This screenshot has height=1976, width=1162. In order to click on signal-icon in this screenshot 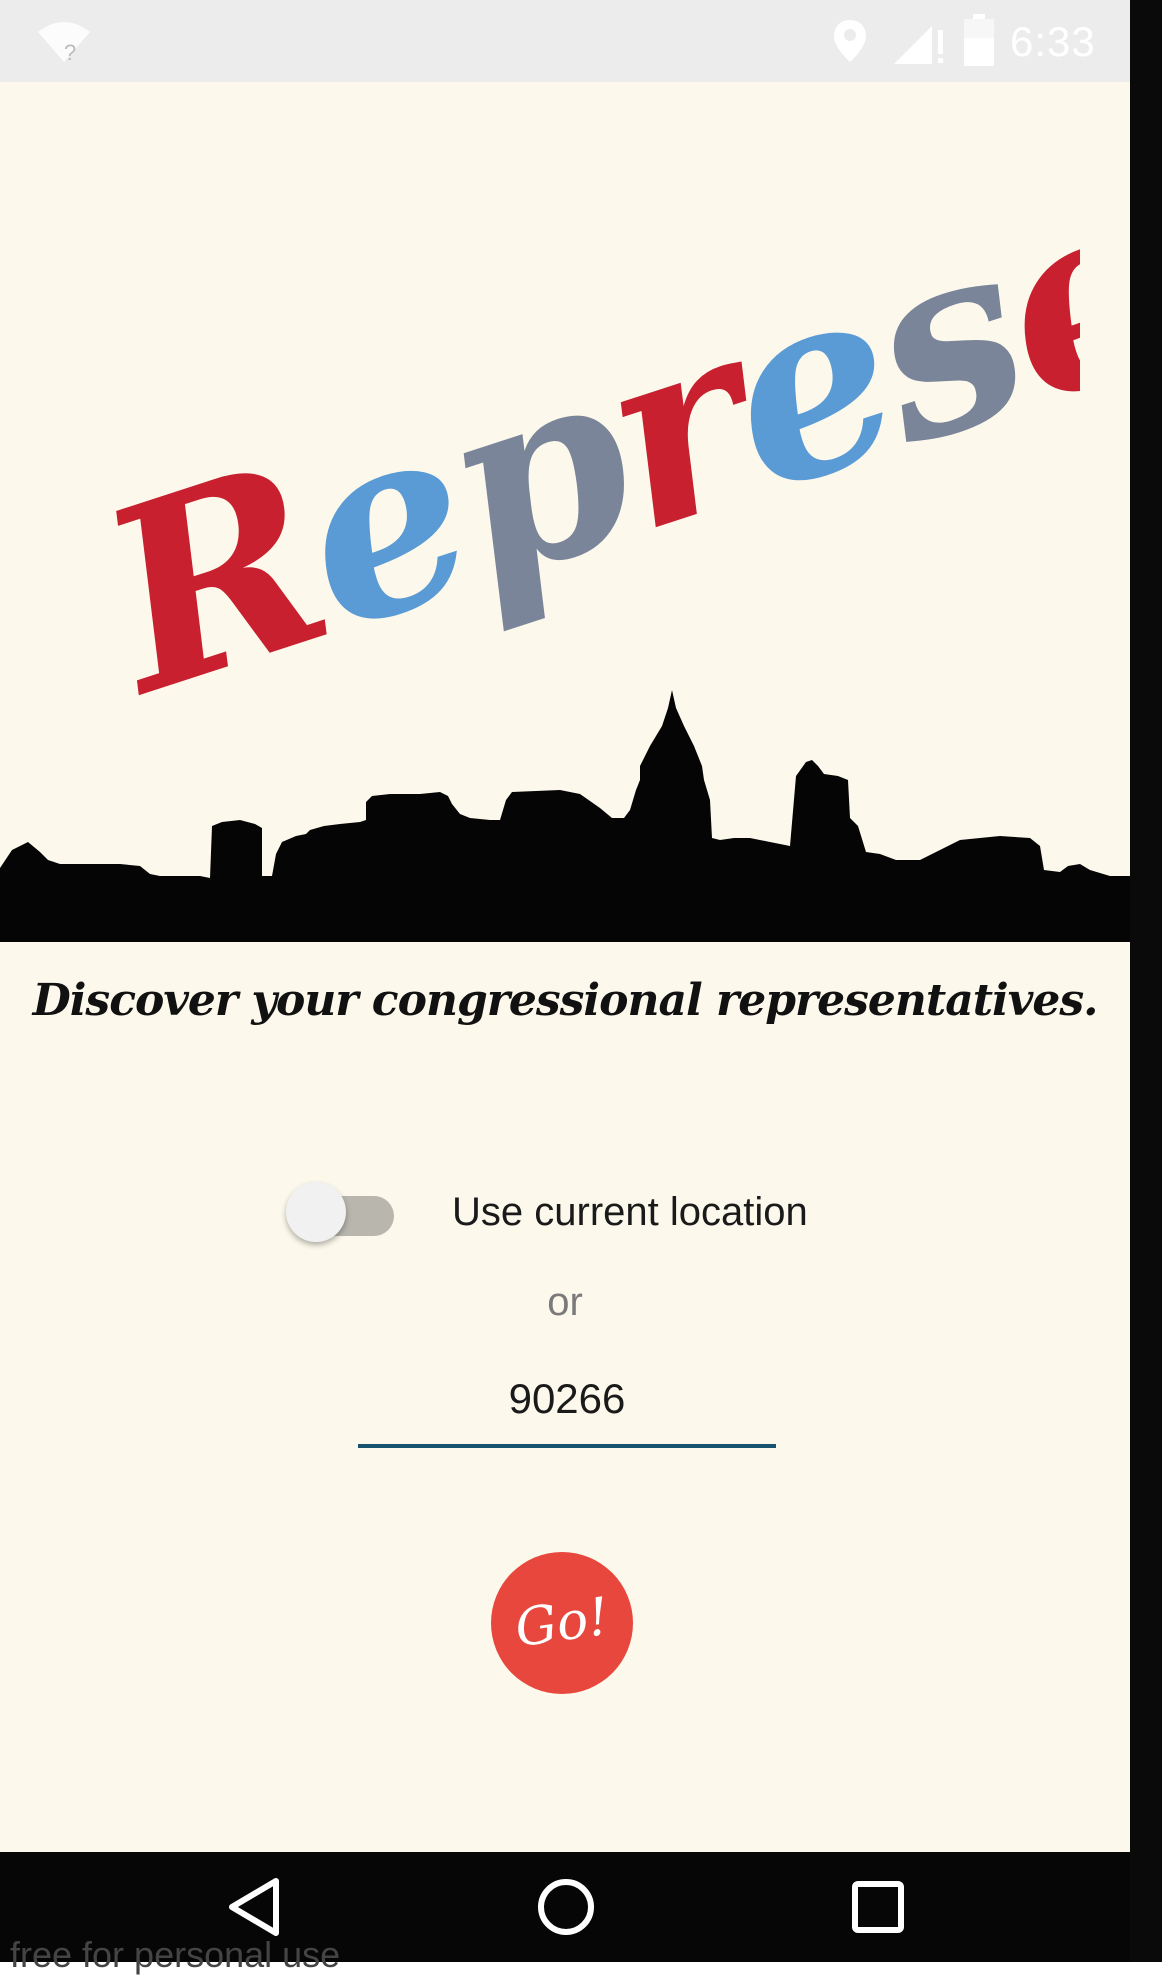, I will do `click(918, 45)`.